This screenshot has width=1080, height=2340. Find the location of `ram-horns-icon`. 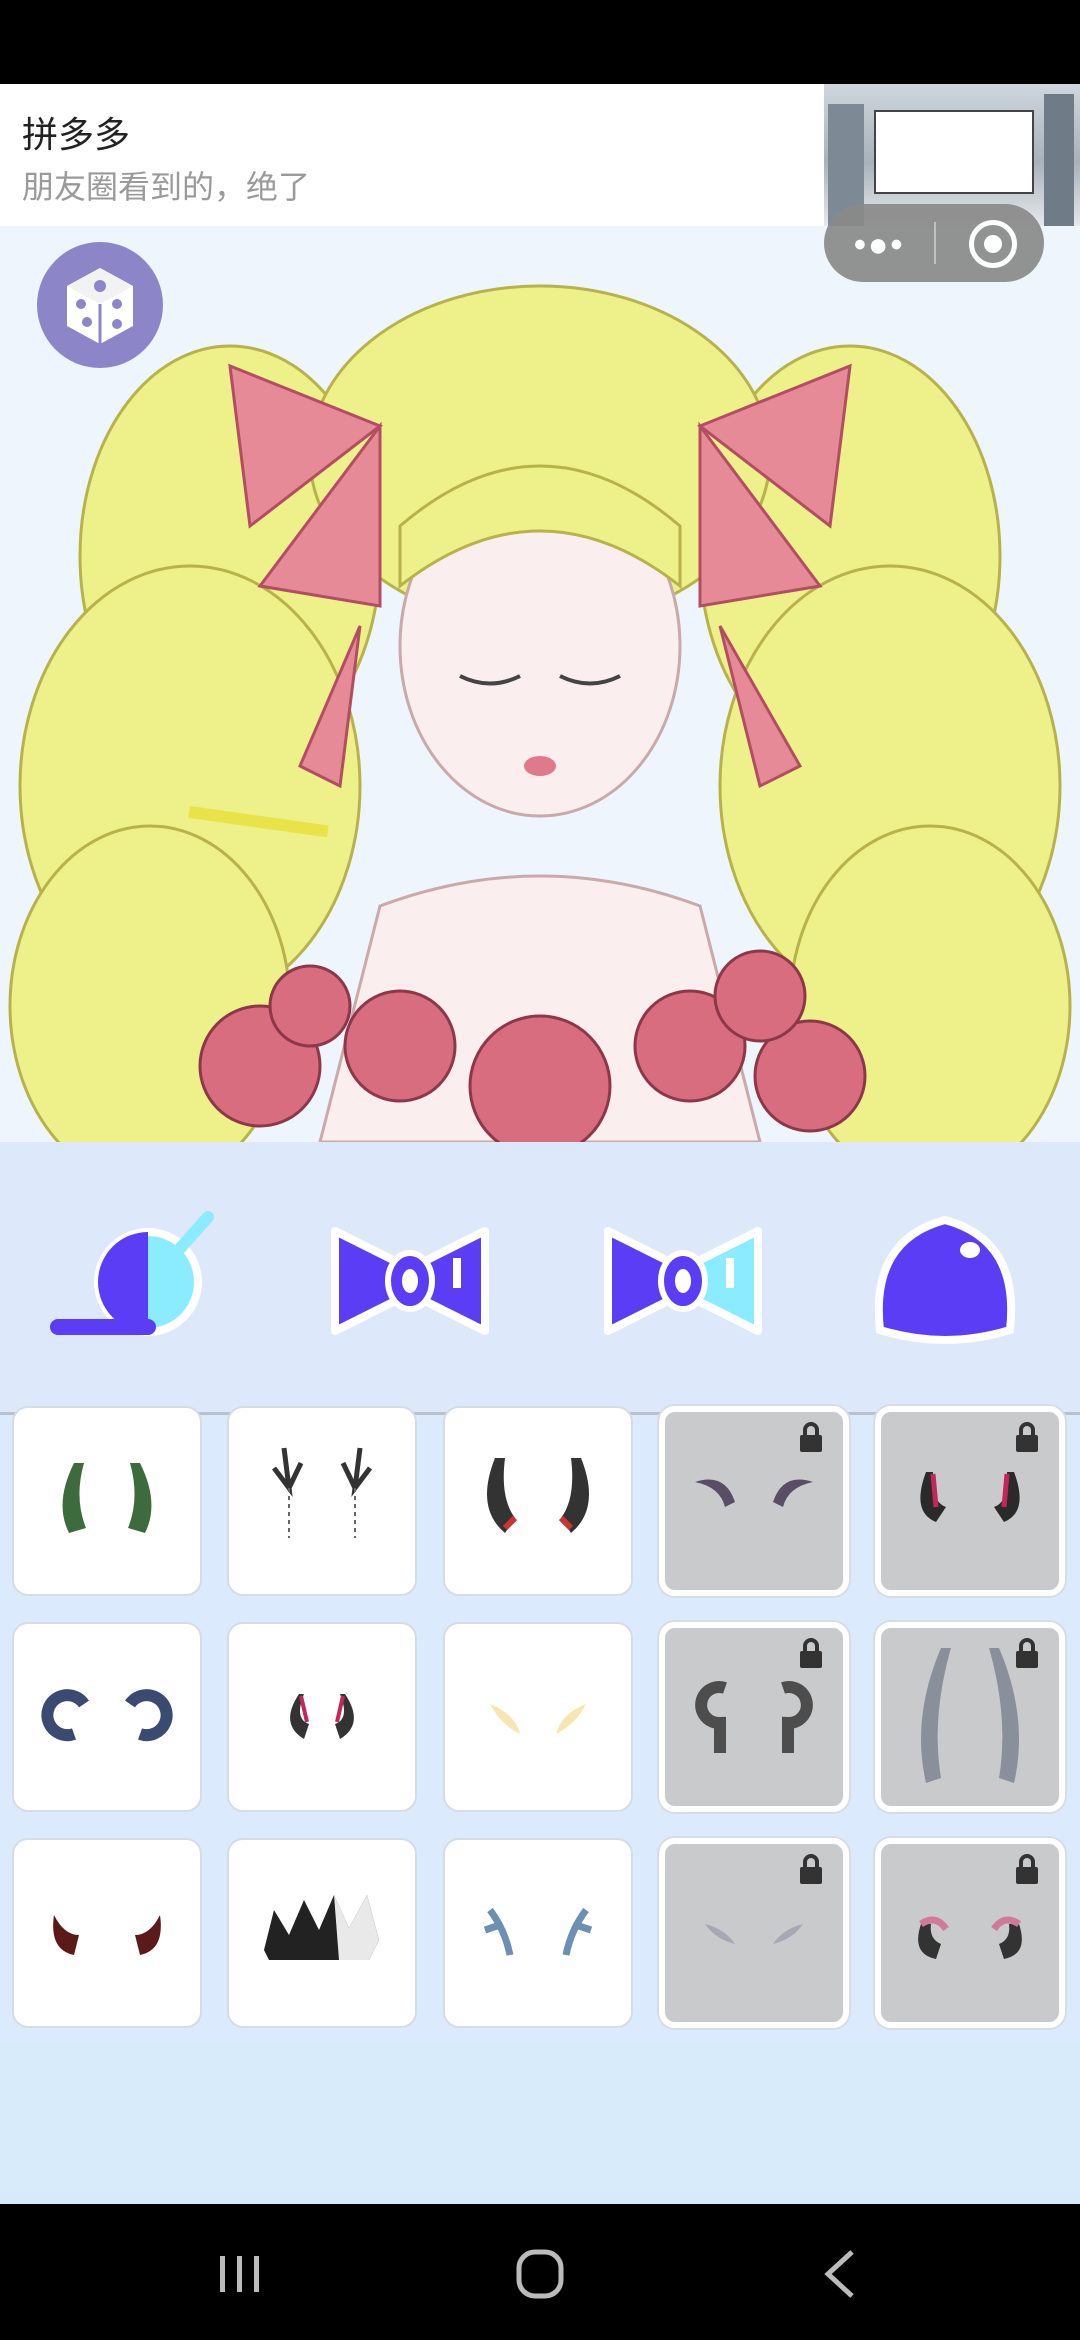

ram-horns-icon is located at coordinates (107, 1715).